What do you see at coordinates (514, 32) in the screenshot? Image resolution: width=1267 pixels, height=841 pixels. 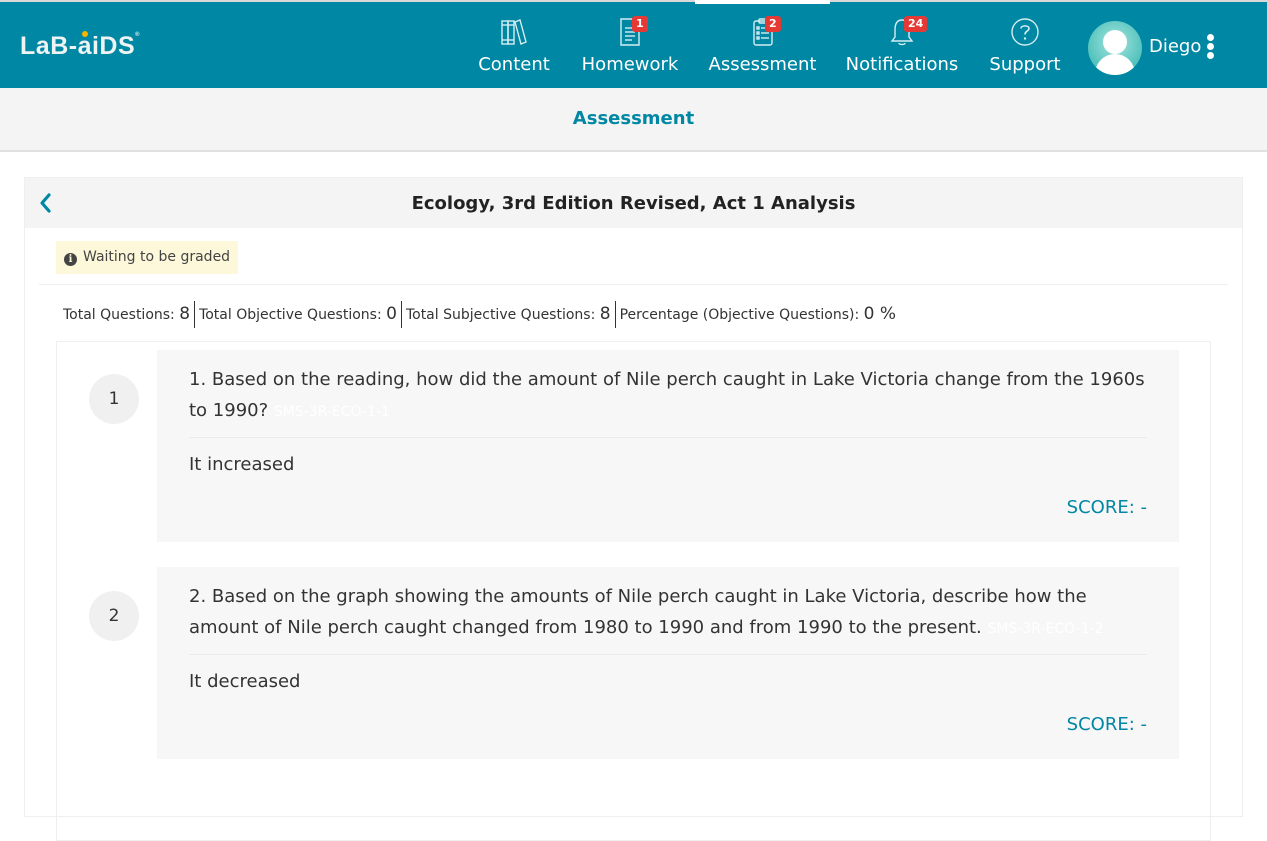 I see `books-icon` at bounding box center [514, 32].